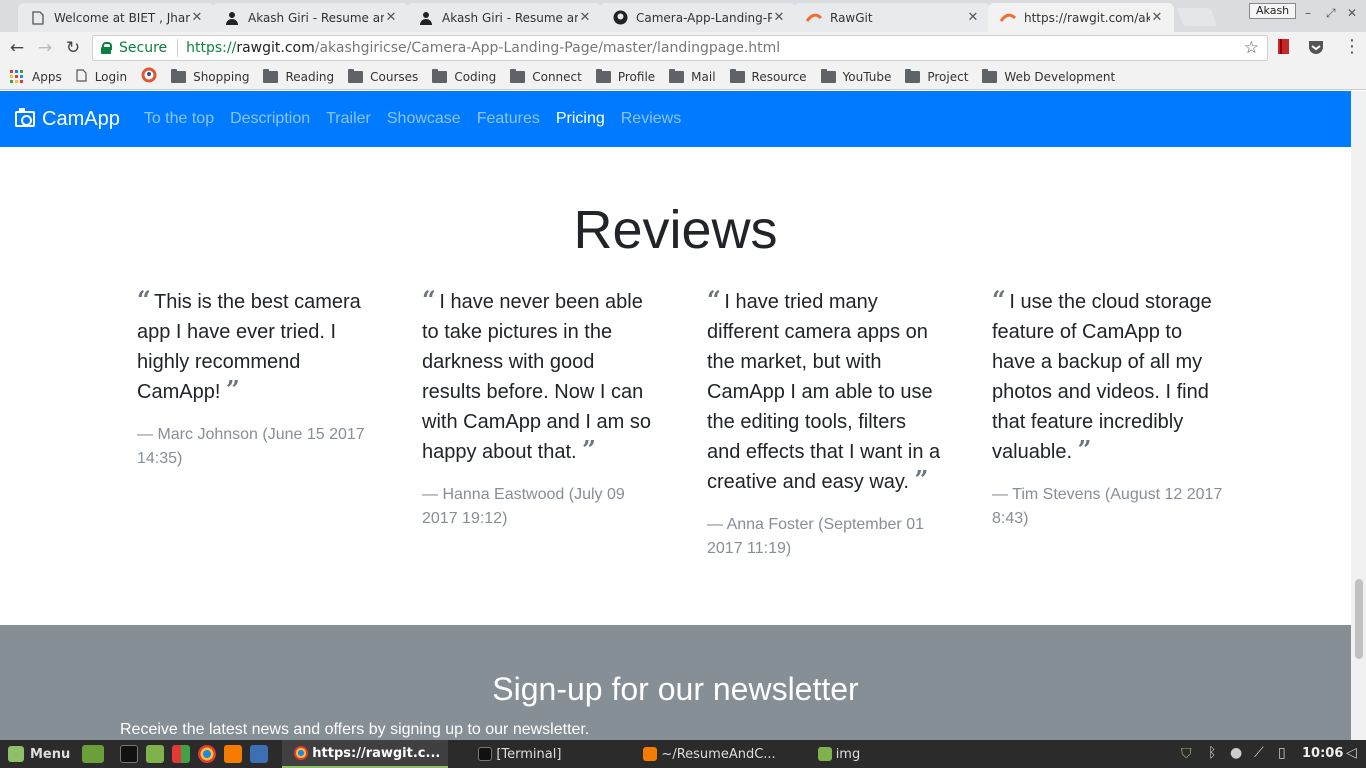 The height and width of the screenshot is (768, 1366). What do you see at coordinates (1352, 13) in the screenshot?
I see `close-window-icon: ✕` at bounding box center [1352, 13].